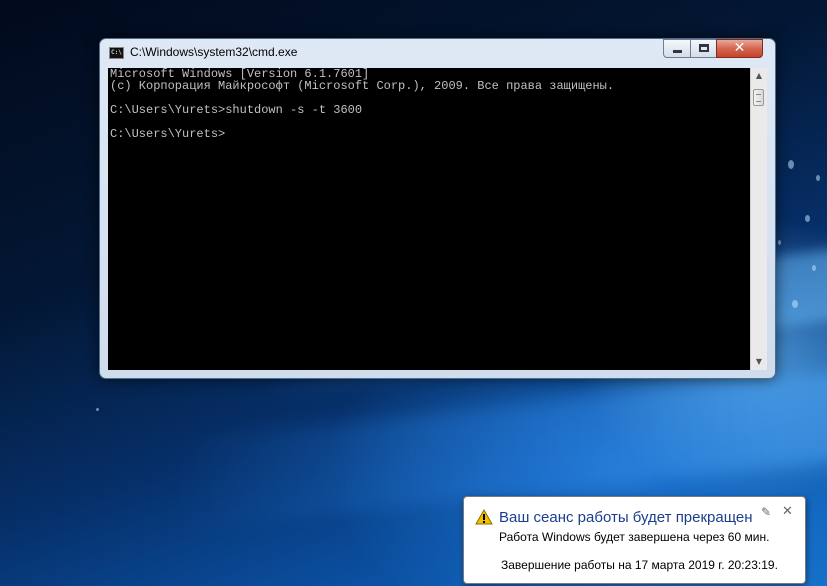 The width and height of the screenshot is (827, 586). I want to click on warning-icon, so click(484, 517).